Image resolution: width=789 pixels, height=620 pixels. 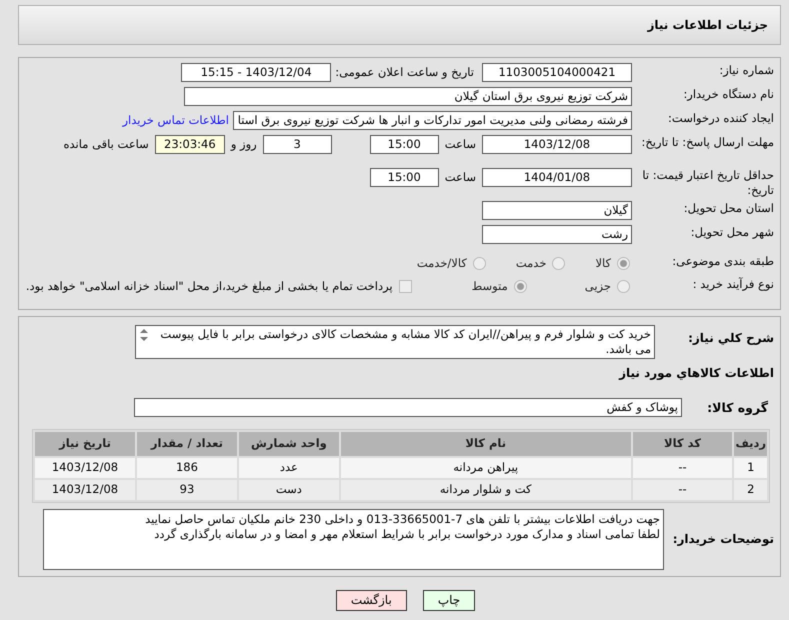 What do you see at coordinates (707, 142) in the screenshot?
I see `field-label: مهلت ارسال پاسخ: تا تاریخ:` at bounding box center [707, 142].